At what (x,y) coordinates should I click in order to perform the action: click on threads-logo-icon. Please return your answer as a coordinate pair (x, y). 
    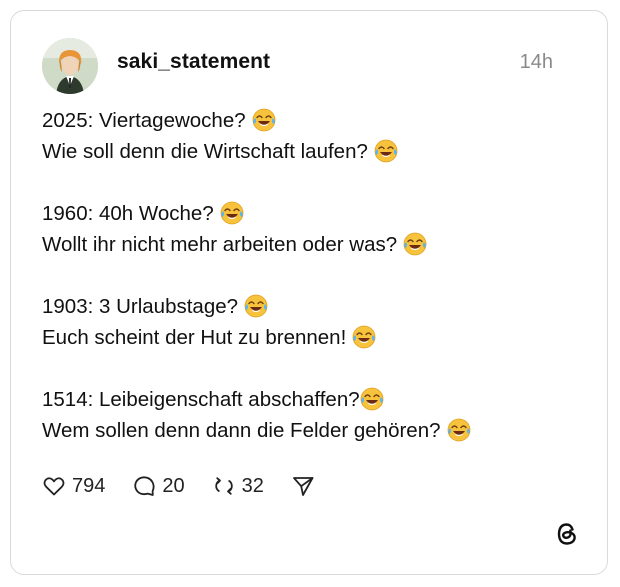
    Looking at the image, I should click on (567, 534).